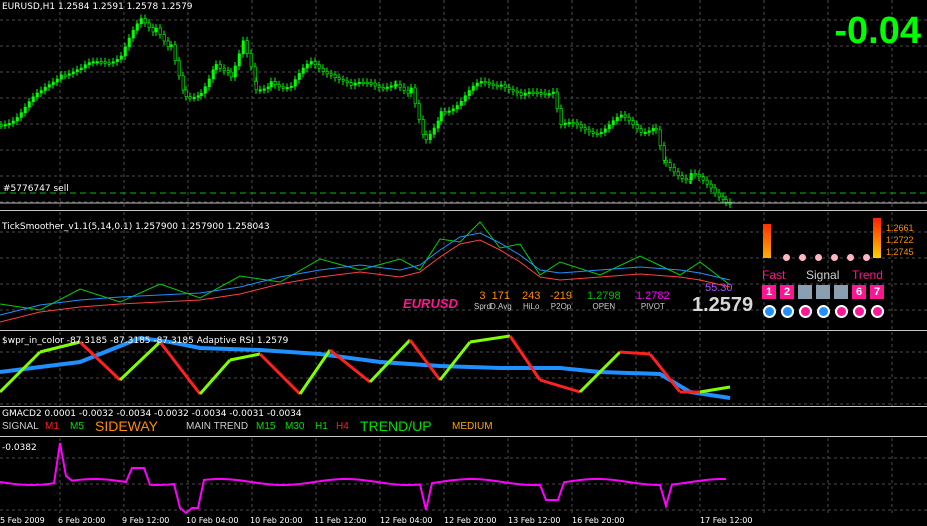 The width and height of the screenshot is (927, 526). I want to click on signal-label: Signal, so click(823, 275).